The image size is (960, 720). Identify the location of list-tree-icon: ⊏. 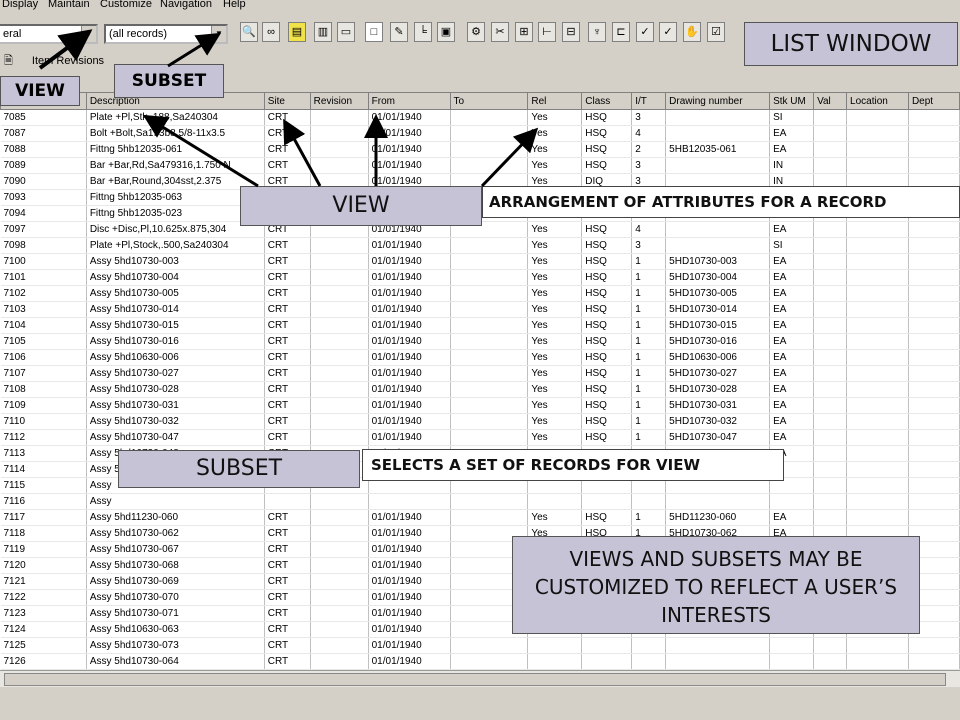
(621, 32).